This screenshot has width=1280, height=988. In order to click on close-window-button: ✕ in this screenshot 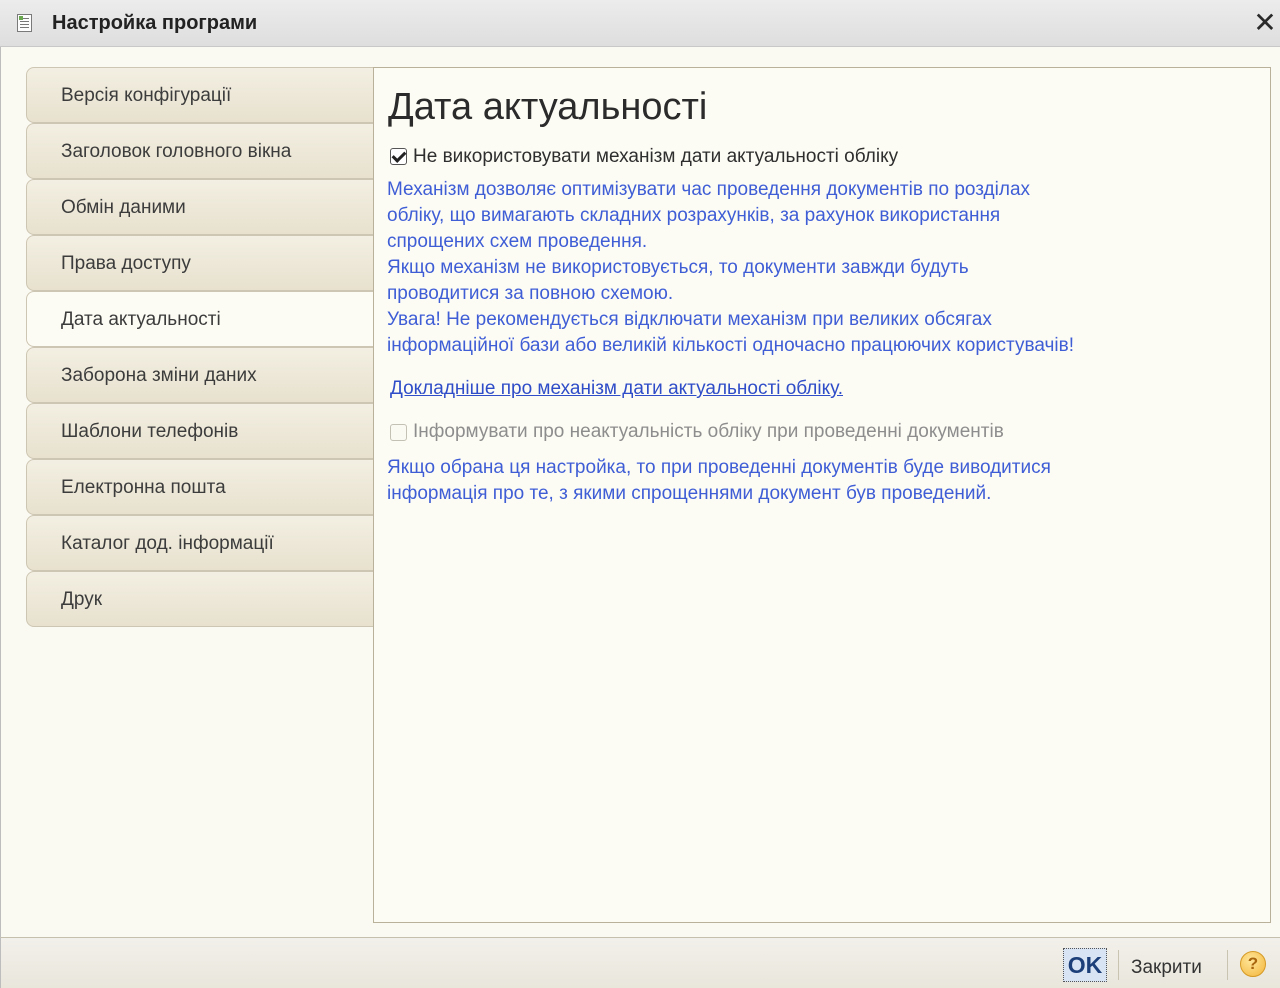, I will do `click(1265, 23)`.